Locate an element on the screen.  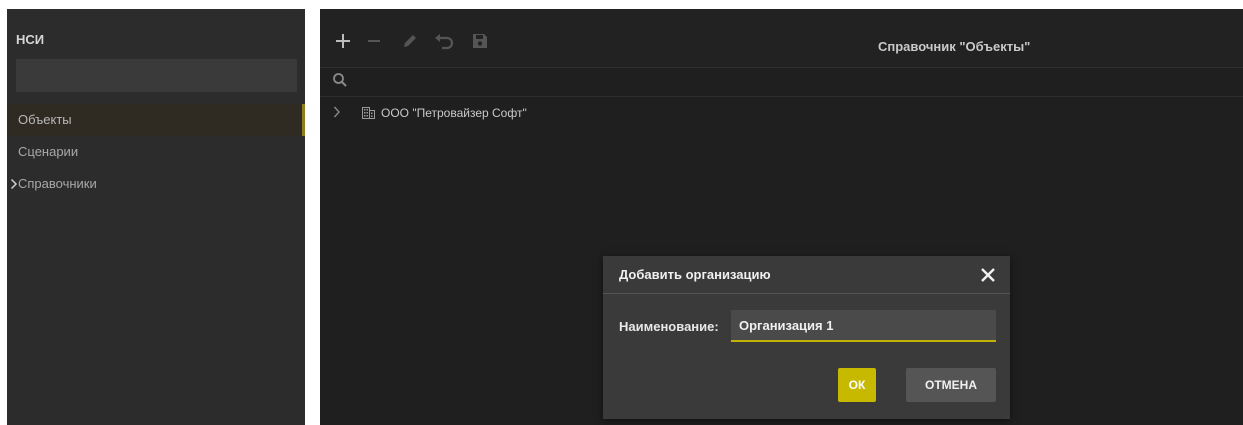
dialog-title: Добавить организацию is located at coordinates (695, 274).